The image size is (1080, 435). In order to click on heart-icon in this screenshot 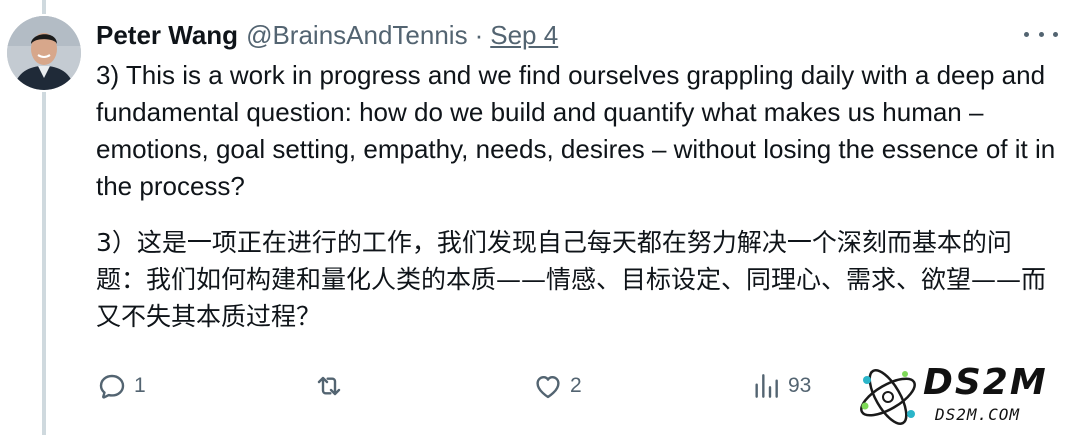, I will do `click(548, 387)`.